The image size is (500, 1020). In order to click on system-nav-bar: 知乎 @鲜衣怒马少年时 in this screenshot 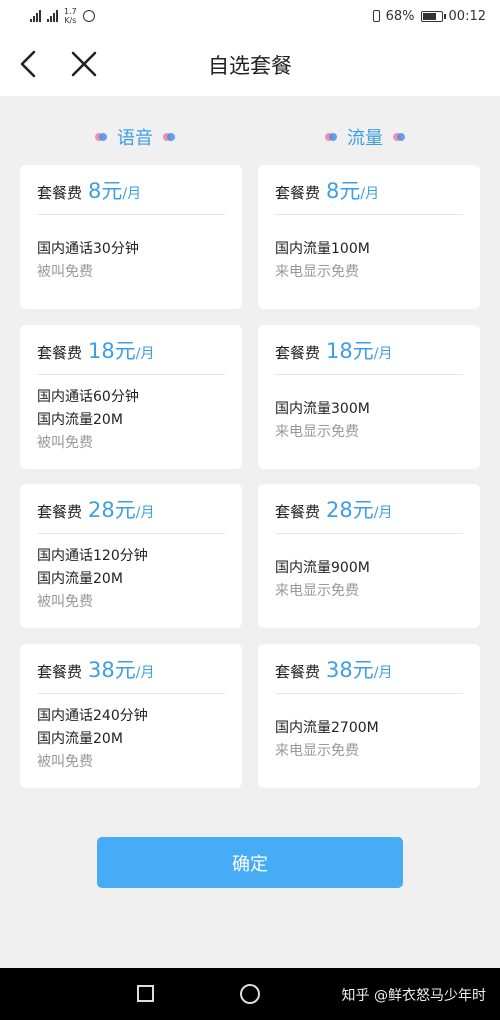, I will do `click(250, 994)`.